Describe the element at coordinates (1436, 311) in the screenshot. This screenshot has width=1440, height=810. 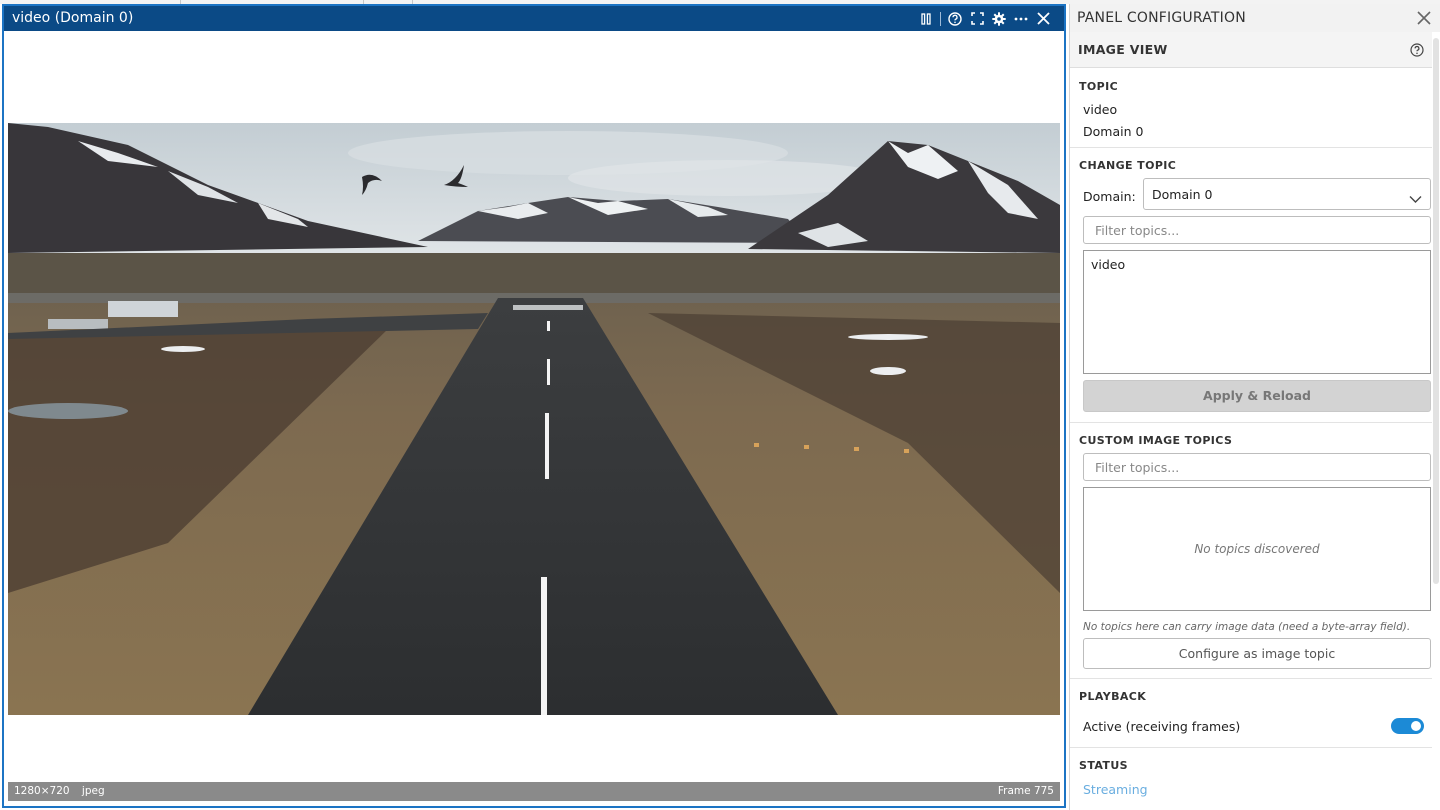
I see `scrollbar` at that location.